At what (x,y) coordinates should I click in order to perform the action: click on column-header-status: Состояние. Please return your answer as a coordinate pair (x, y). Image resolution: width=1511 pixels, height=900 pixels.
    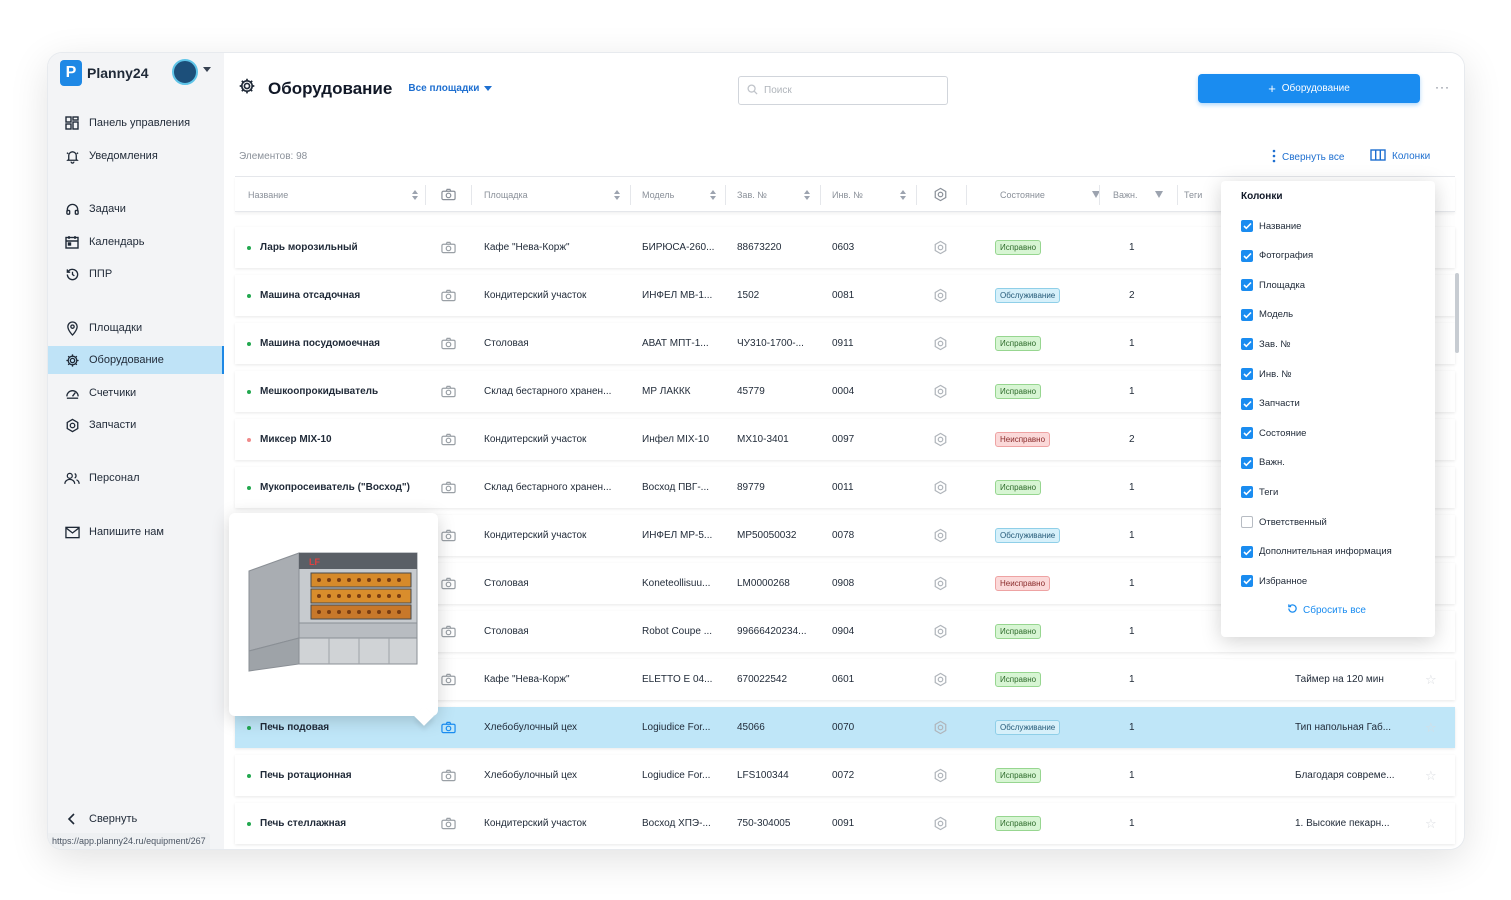
    Looking at the image, I should click on (1055, 195).